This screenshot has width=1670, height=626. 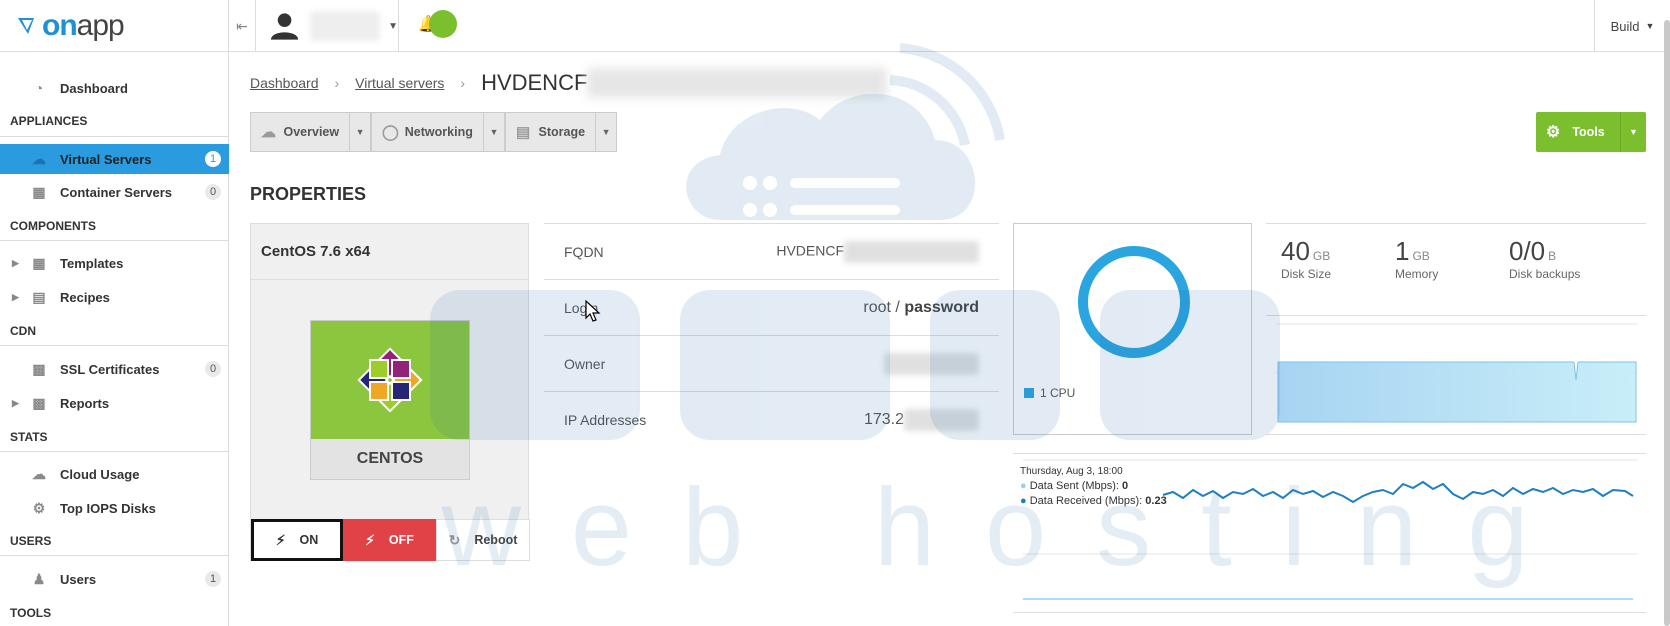 What do you see at coordinates (114, 345) in the screenshot?
I see `divider` at bounding box center [114, 345].